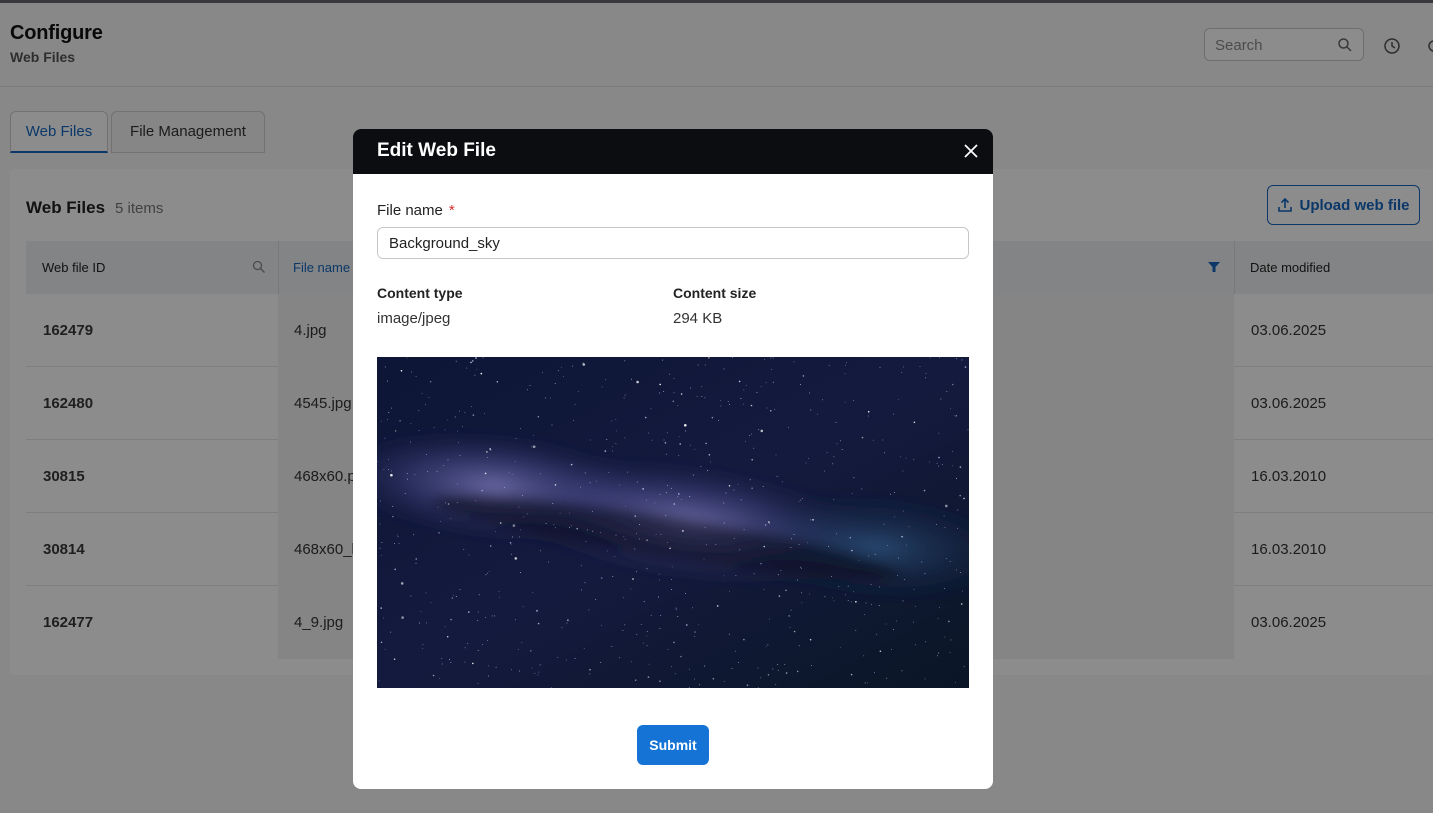  What do you see at coordinates (414, 318) in the screenshot?
I see `content-type-value: image/jpeg` at bounding box center [414, 318].